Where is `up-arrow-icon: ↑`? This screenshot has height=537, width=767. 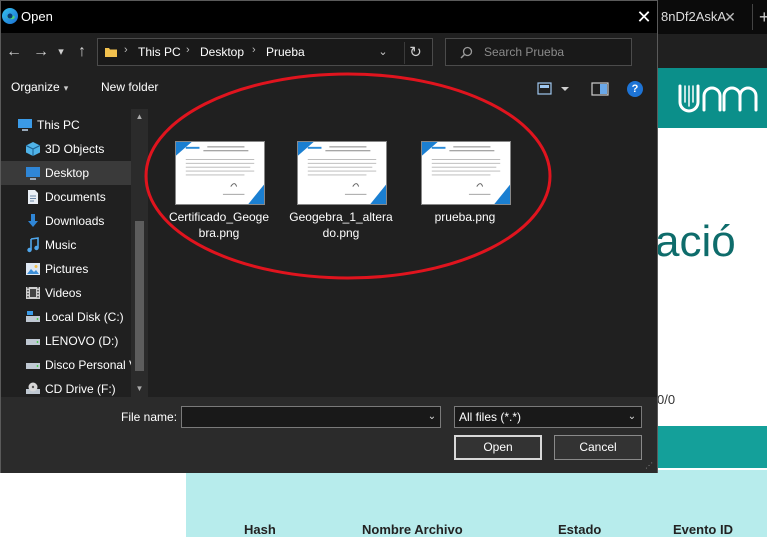 up-arrow-icon: ↑ is located at coordinates (82, 52).